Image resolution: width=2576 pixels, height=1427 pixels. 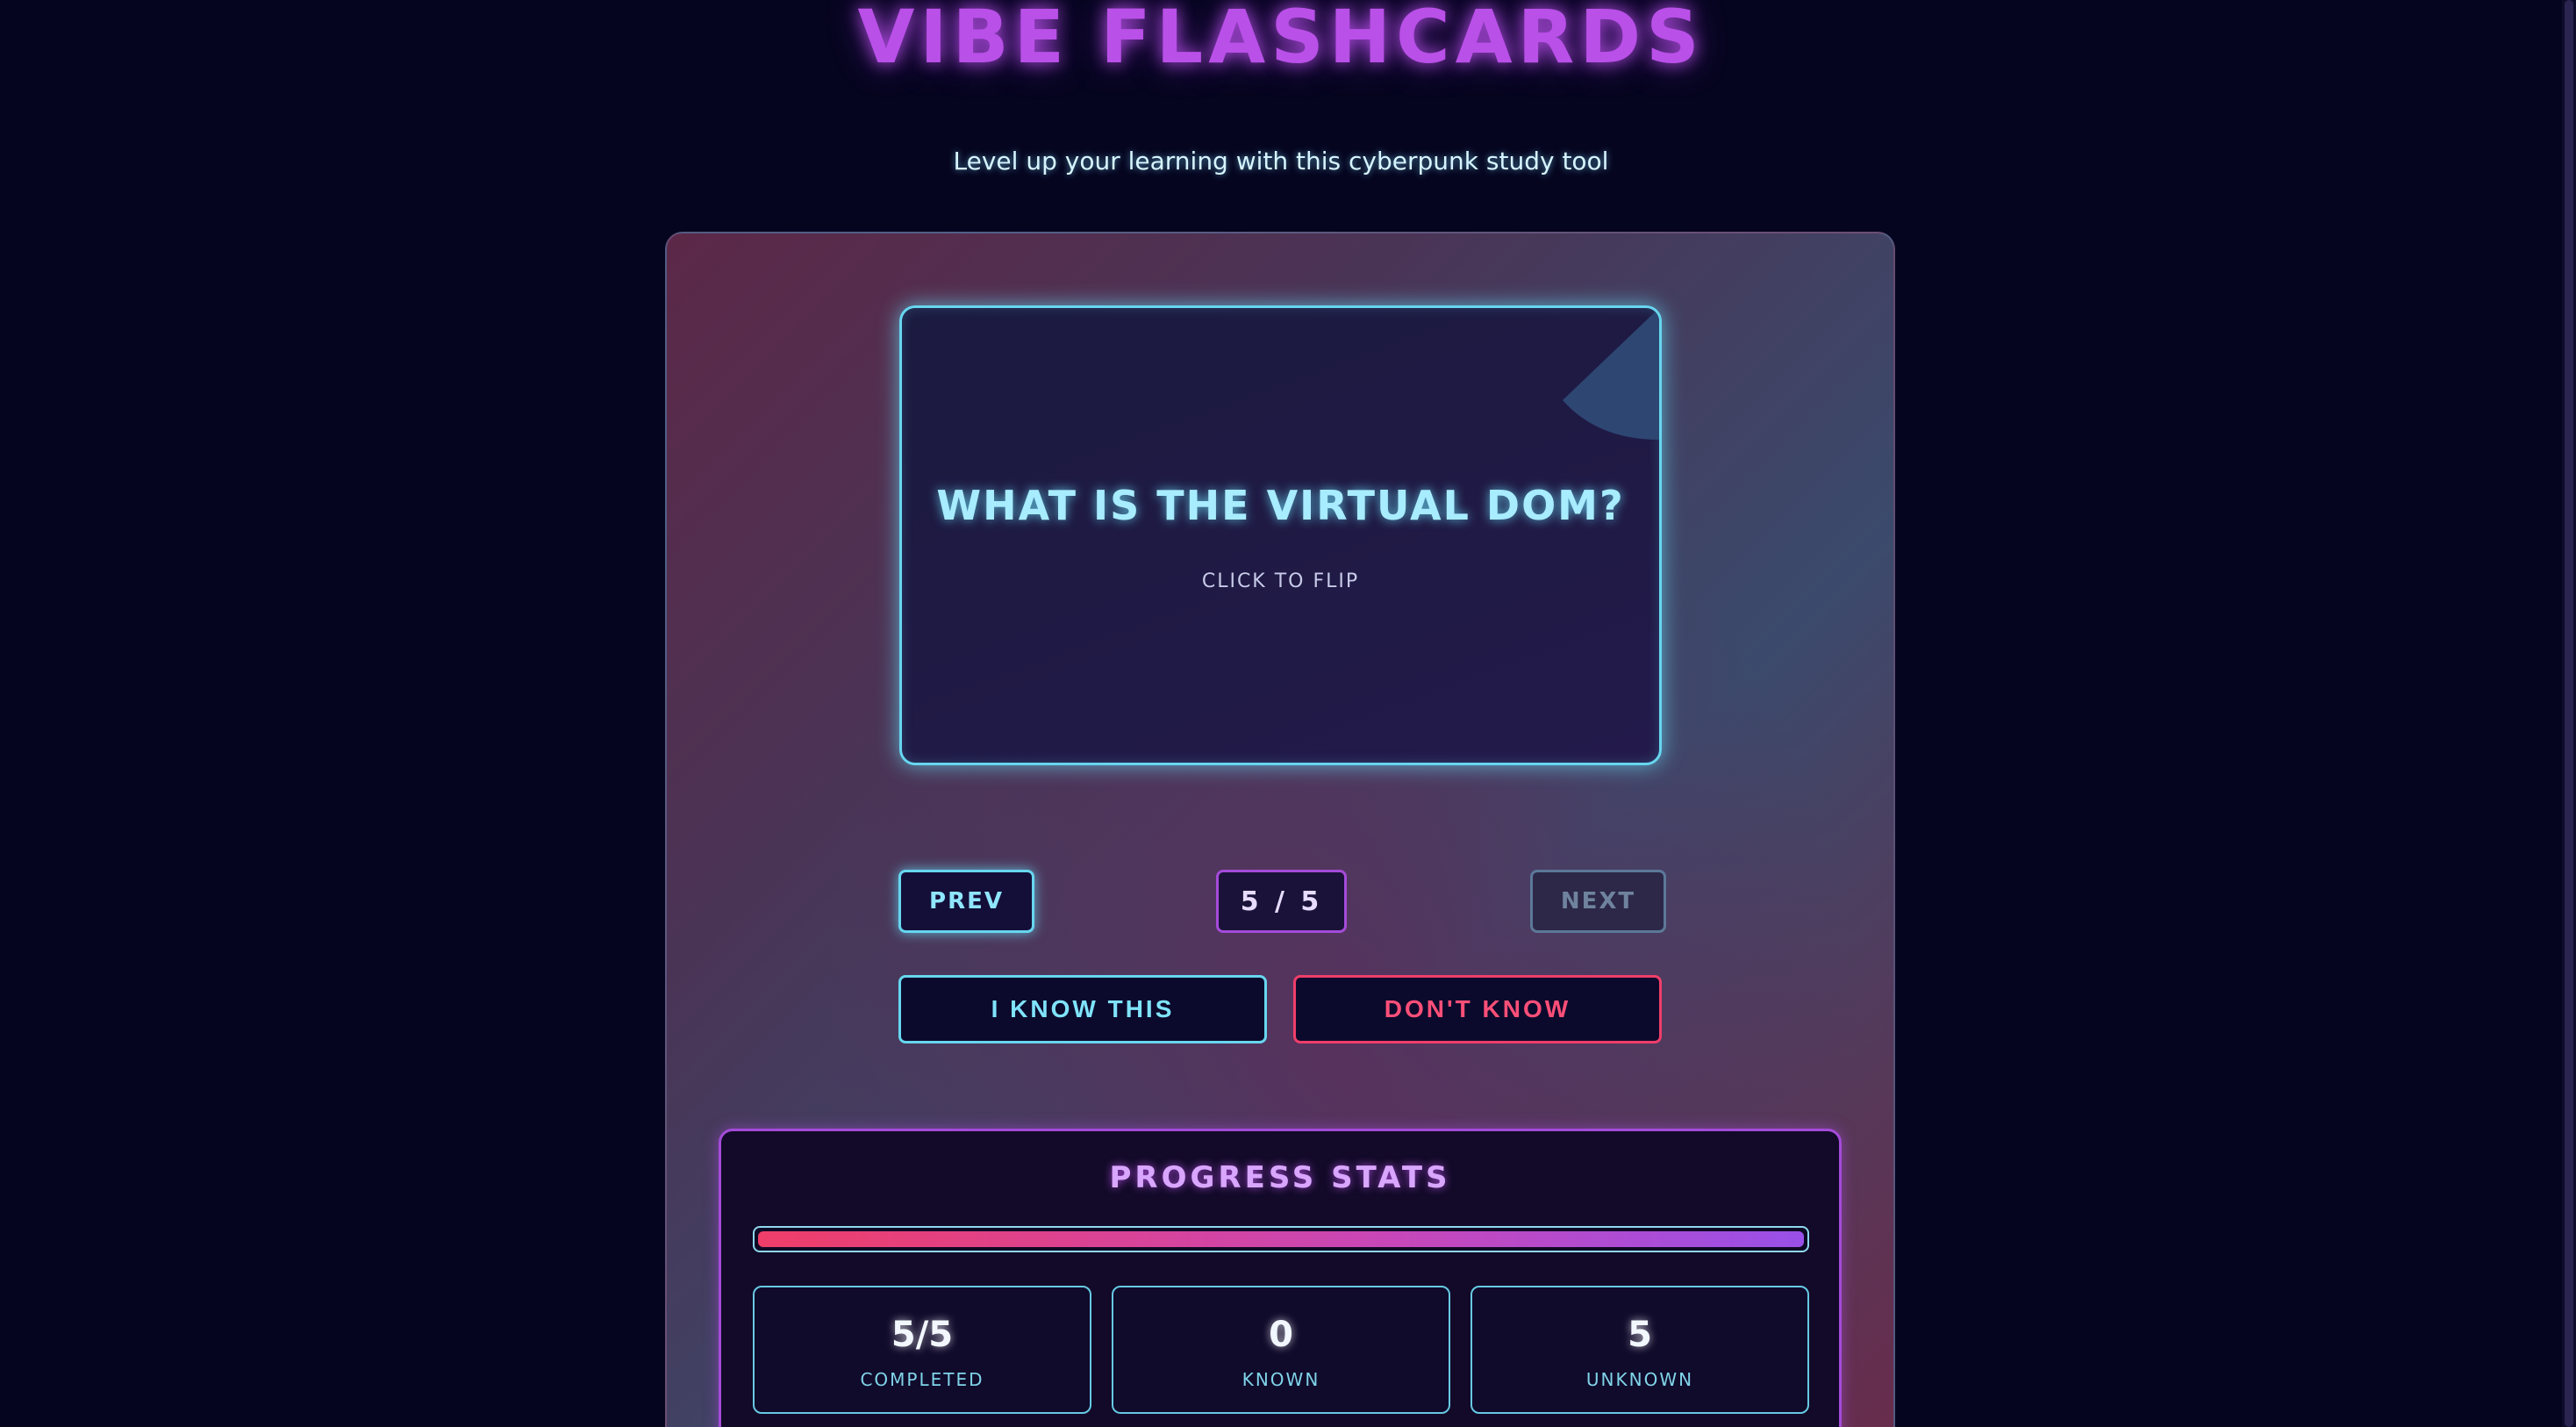 I want to click on flashcard: WHAT IS THE VIRTUAL DOM? CLICK TO FLIP, so click(x=1280, y=535).